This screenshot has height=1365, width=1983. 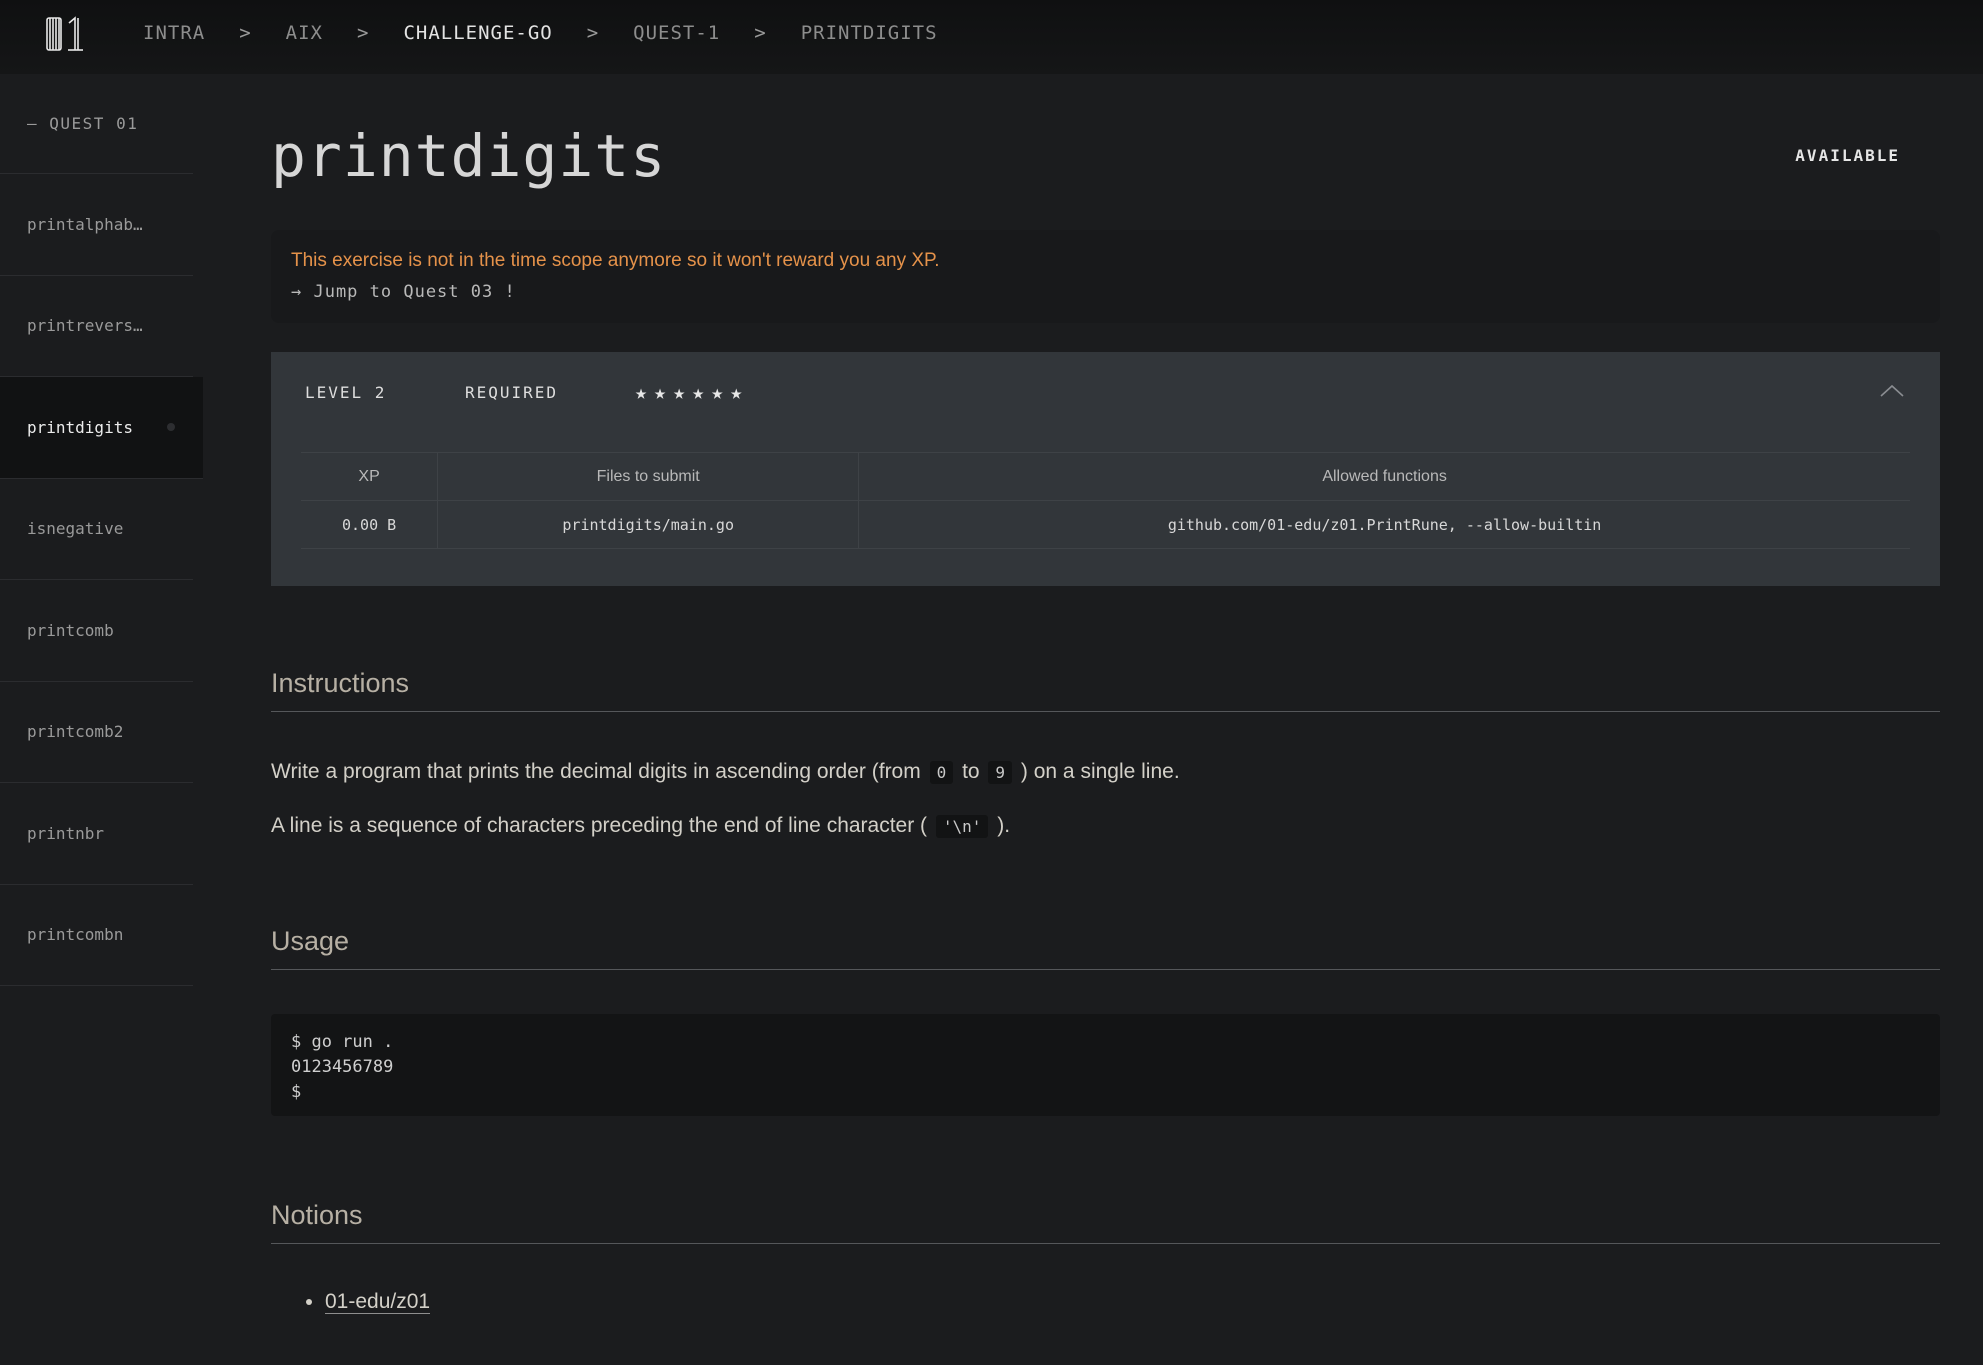 What do you see at coordinates (941, 772) in the screenshot?
I see `inline-code: 0` at bounding box center [941, 772].